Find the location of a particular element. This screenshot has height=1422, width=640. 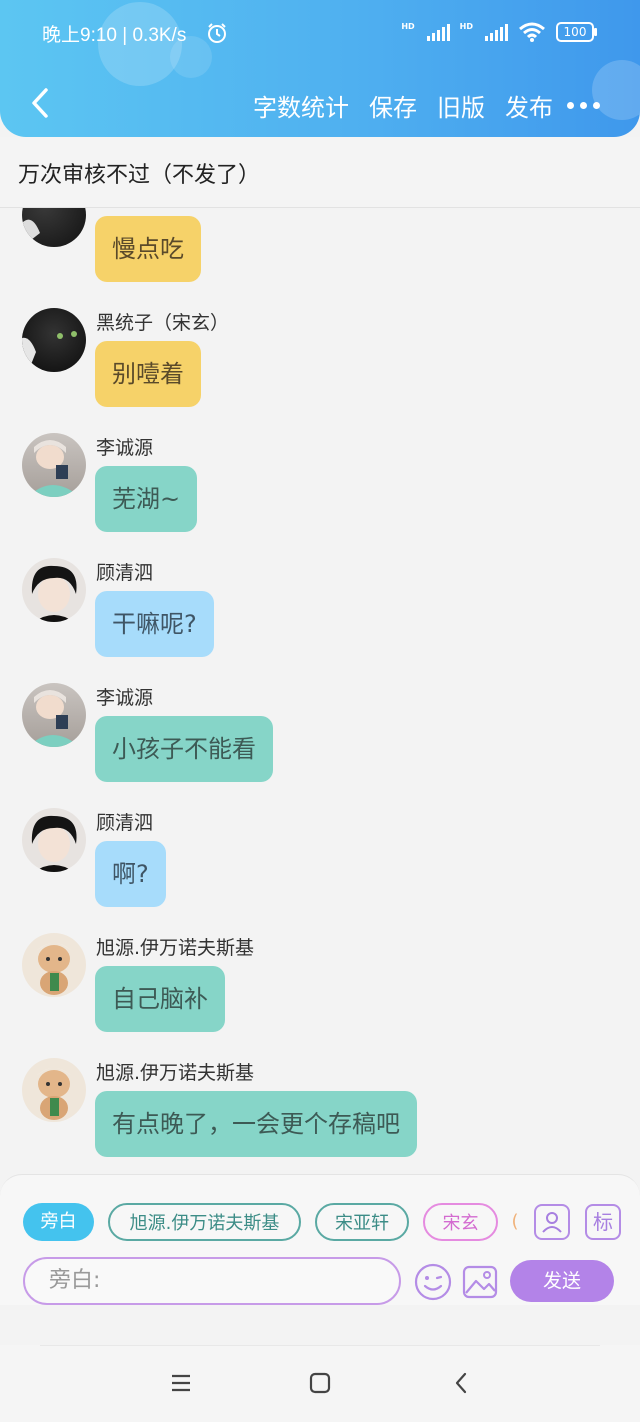

battery-icon: 100 is located at coordinates (576, 32).